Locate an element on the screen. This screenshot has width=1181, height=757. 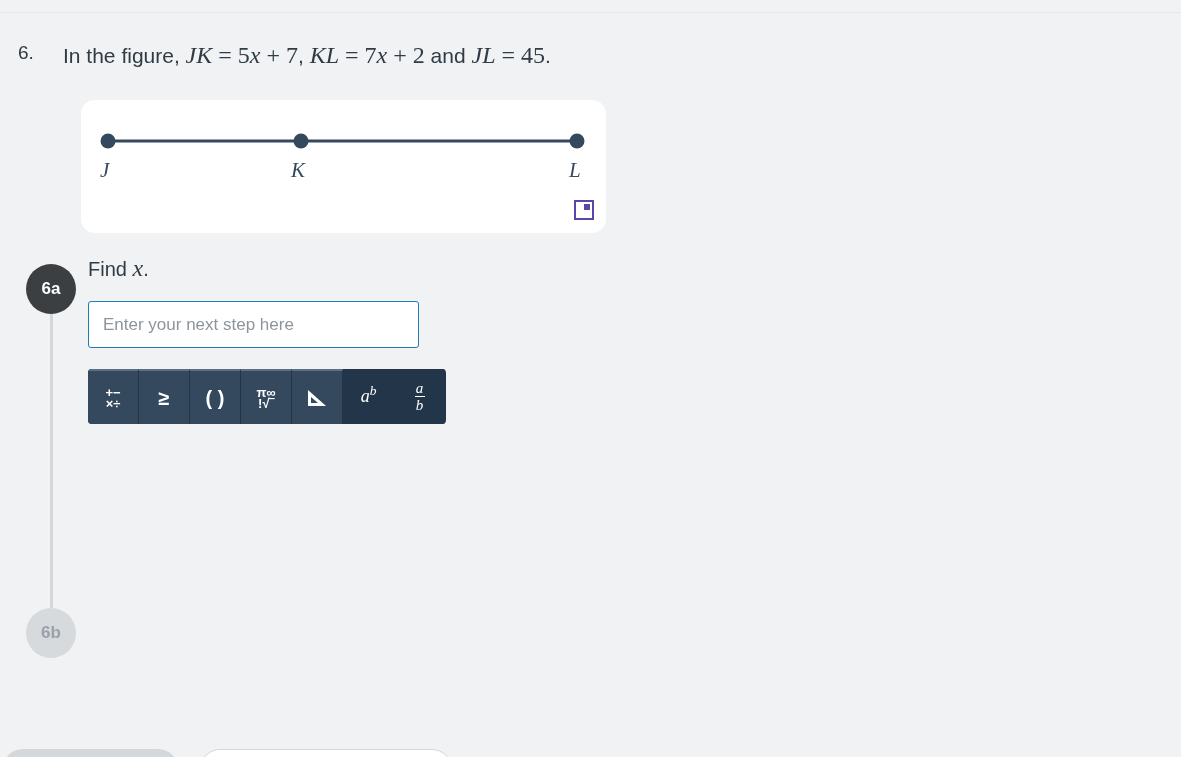
question-number: 6. is located at coordinates (26, 53).